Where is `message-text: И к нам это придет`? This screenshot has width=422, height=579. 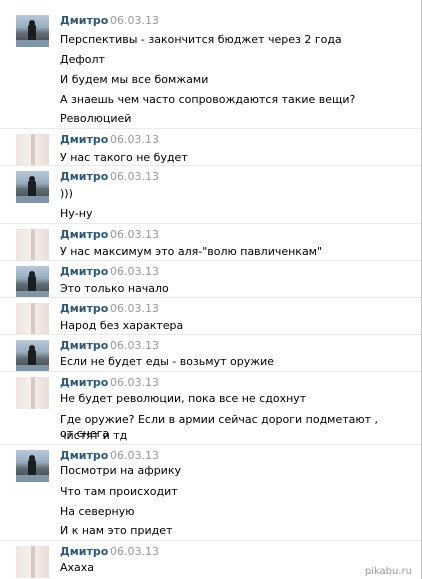
message-text: И к нам это придет is located at coordinates (116, 530).